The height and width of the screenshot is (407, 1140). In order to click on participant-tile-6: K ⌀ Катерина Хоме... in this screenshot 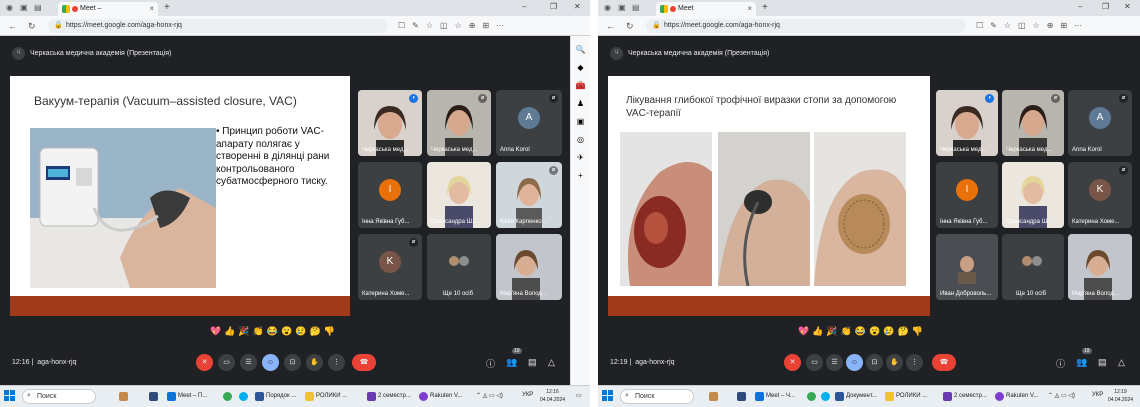, I will do `click(1100, 195)`.